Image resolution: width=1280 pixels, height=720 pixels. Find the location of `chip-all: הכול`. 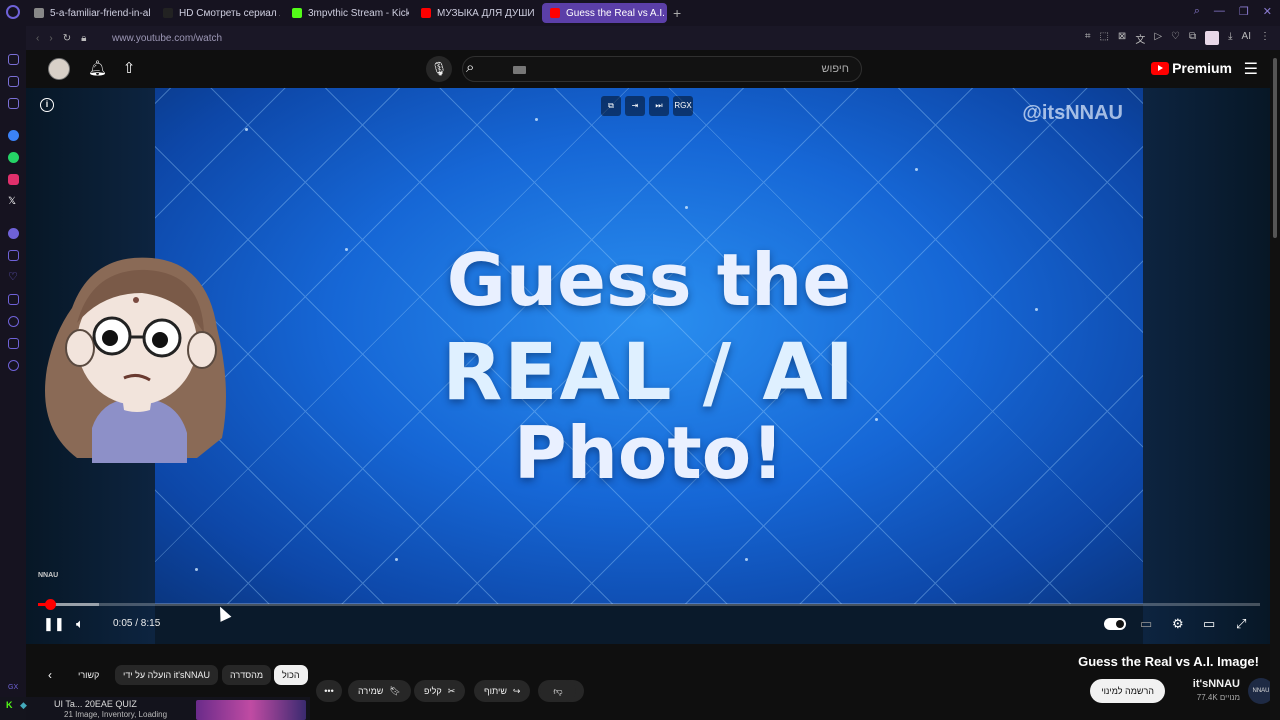

chip-all: הכול is located at coordinates (291, 675).